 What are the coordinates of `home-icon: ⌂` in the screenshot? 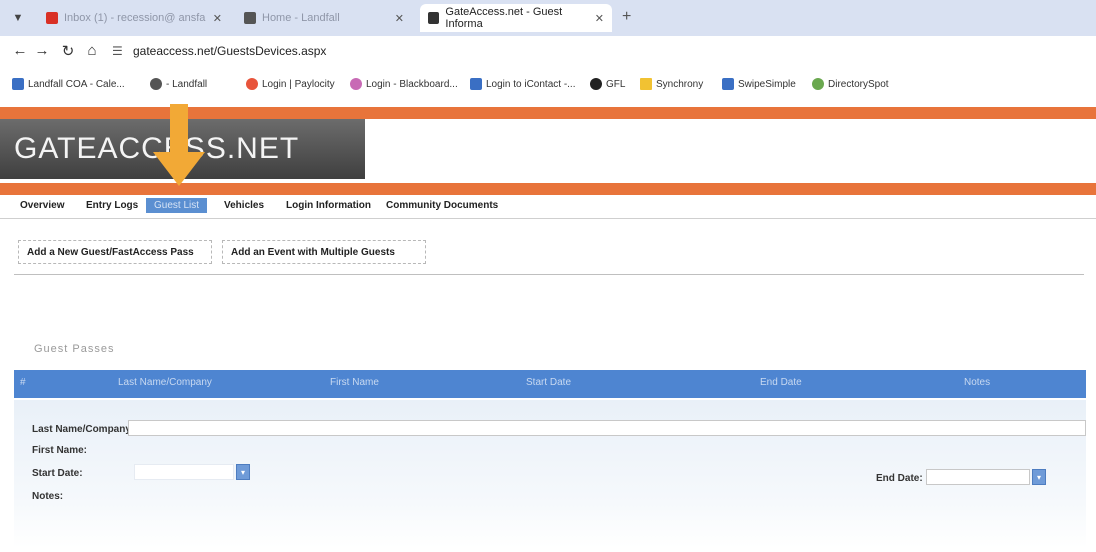 It's located at (92, 50).